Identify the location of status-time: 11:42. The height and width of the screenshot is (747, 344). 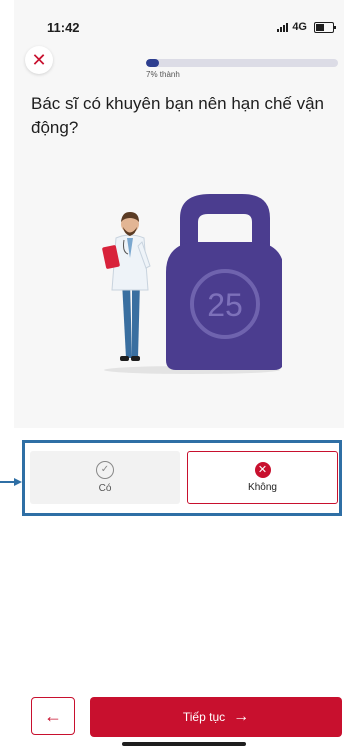
(63, 27).